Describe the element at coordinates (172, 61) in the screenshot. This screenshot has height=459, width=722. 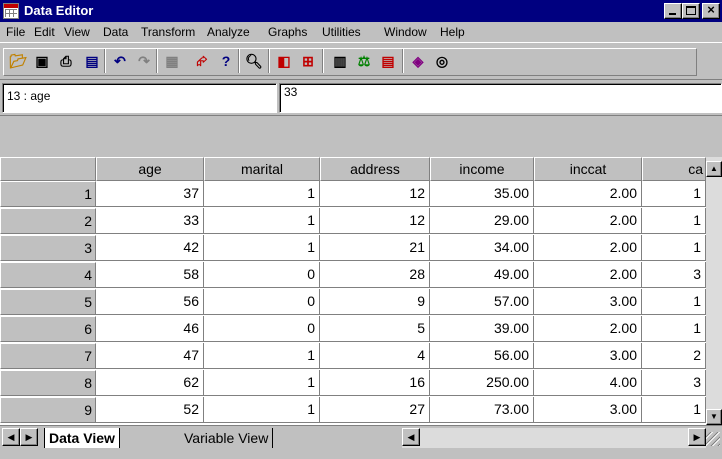
I see `goto-chart-icon: ▦` at that location.